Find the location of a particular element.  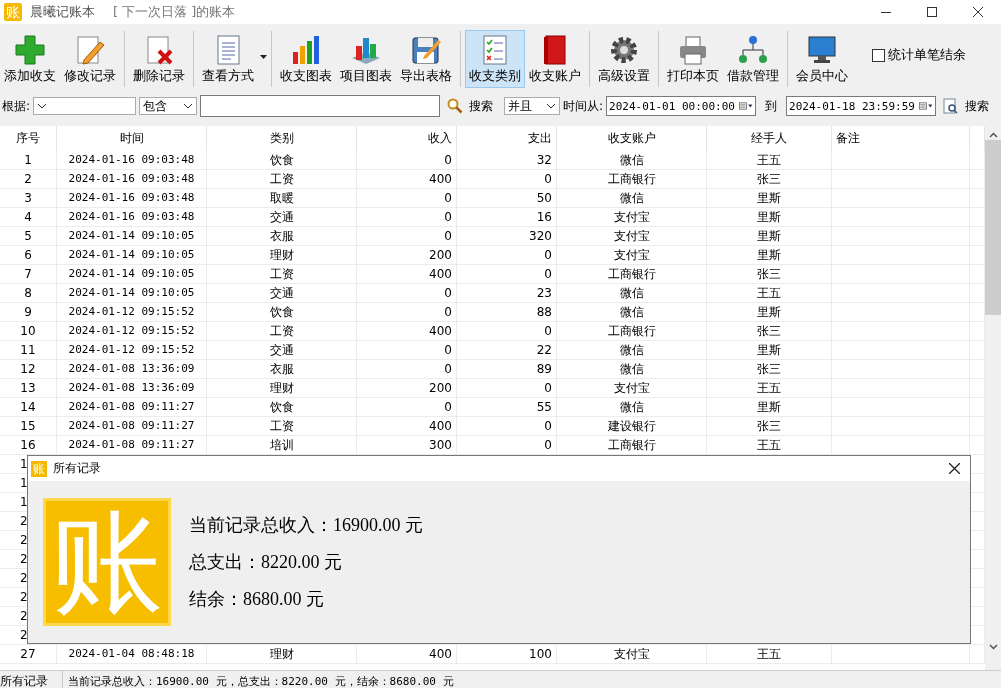

table-cell: 取暖 is located at coordinates (282, 198).